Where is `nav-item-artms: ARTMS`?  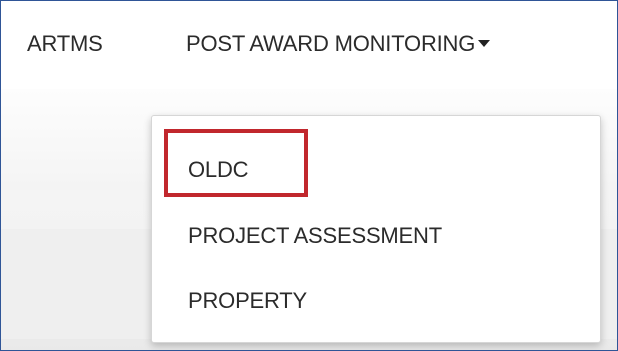 nav-item-artms: ARTMS is located at coordinates (65, 44).